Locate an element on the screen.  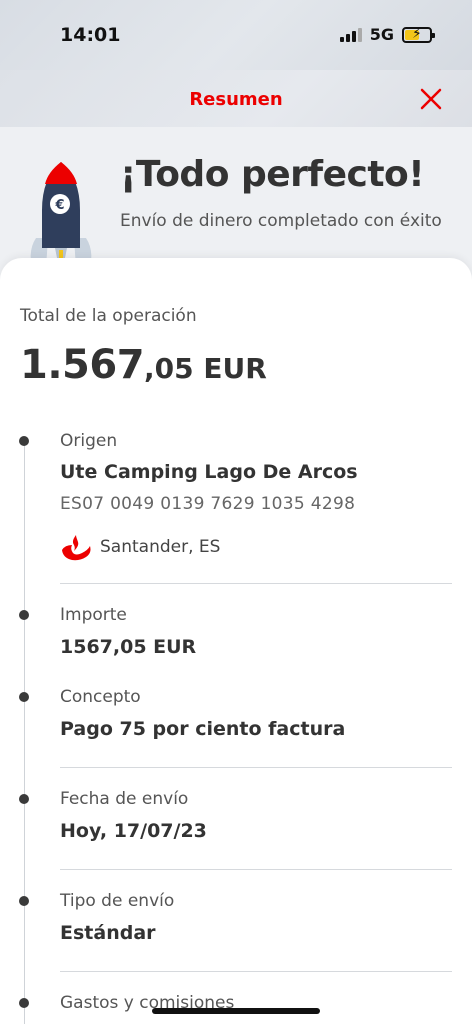
send-date-value: Hoy, 17/07/23 is located at coordinates (133, 831).